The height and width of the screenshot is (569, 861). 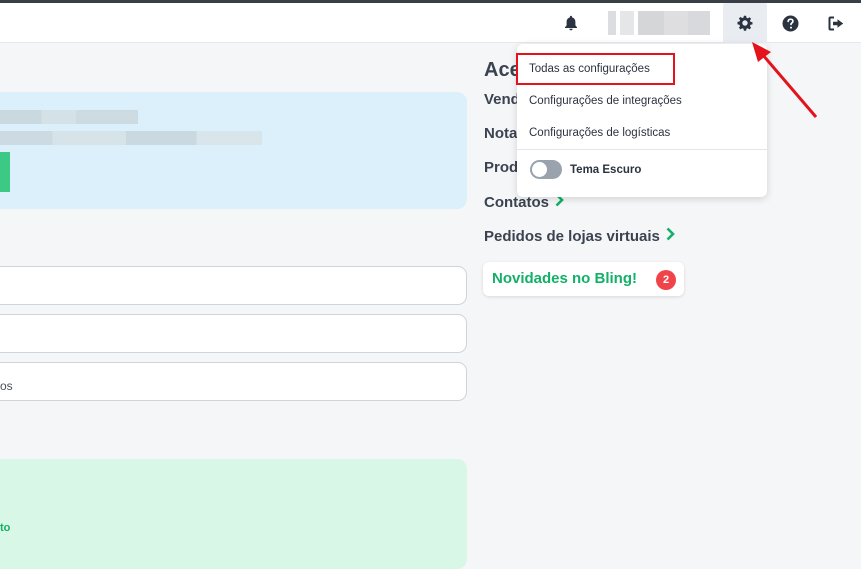 What do you see at coordinates (659, 23) in the screenshot?
I see `user-name-redacted` at bounding box center [659, 23].